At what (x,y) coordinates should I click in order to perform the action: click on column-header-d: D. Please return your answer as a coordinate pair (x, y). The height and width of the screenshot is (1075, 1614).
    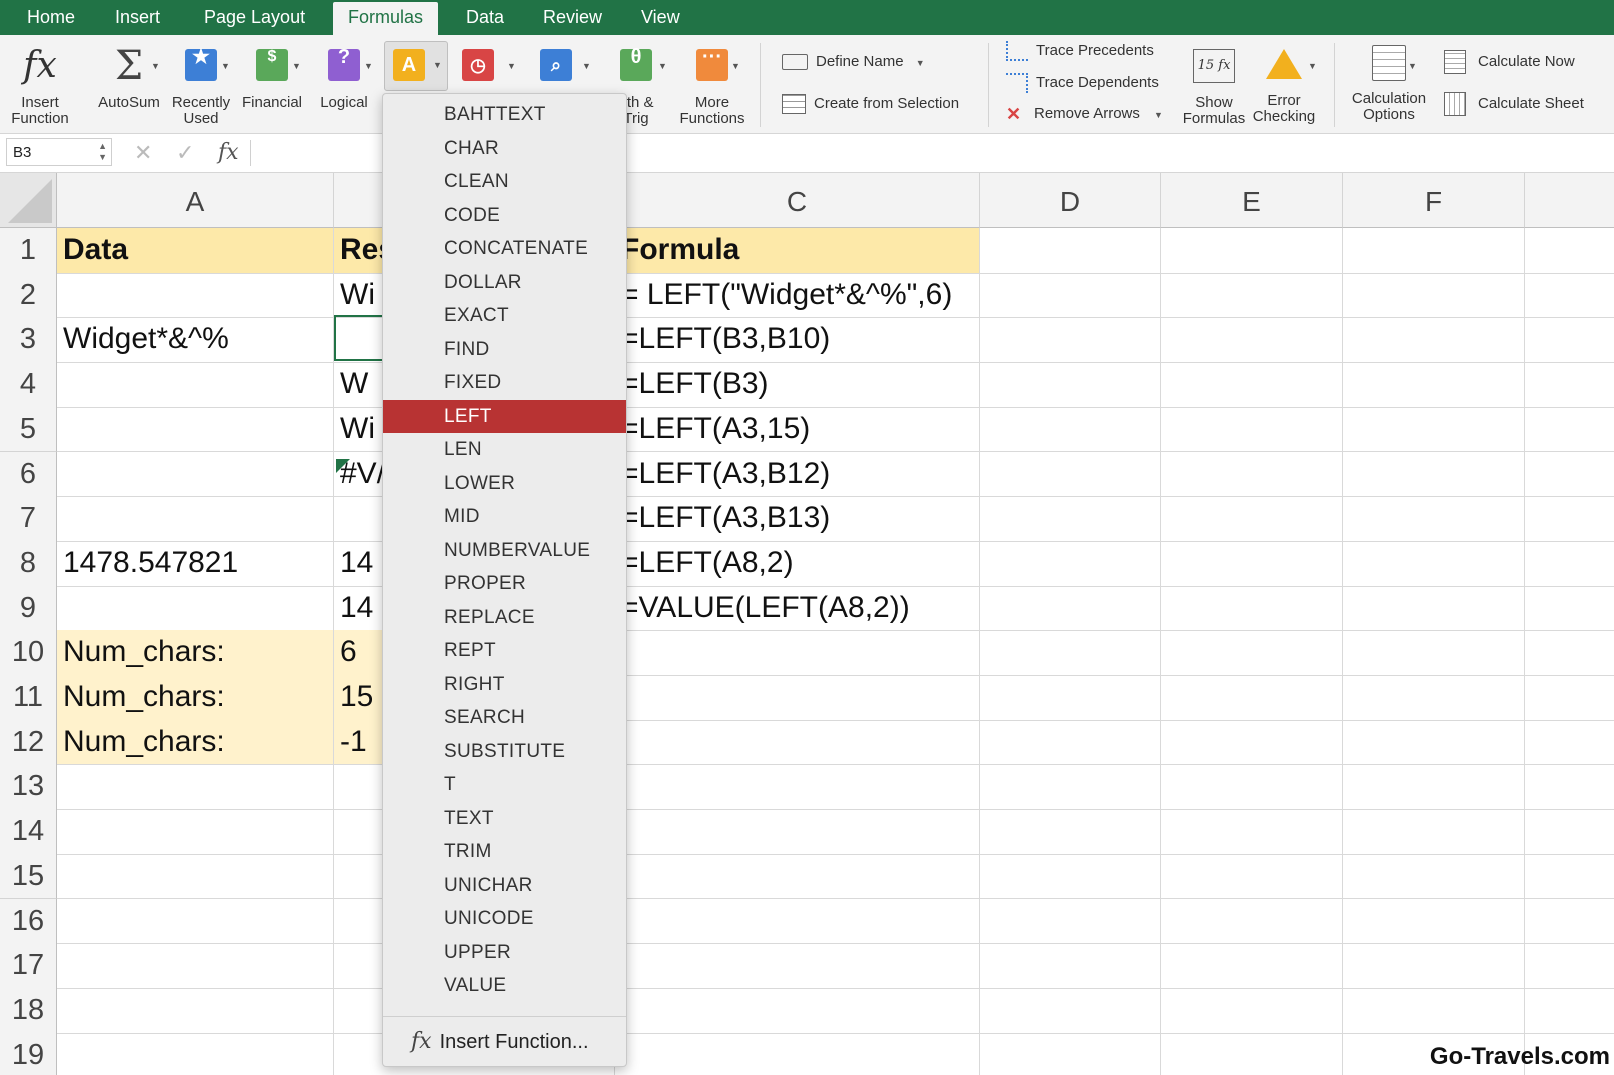
    Looking at the image, I should click on (1070, 200).